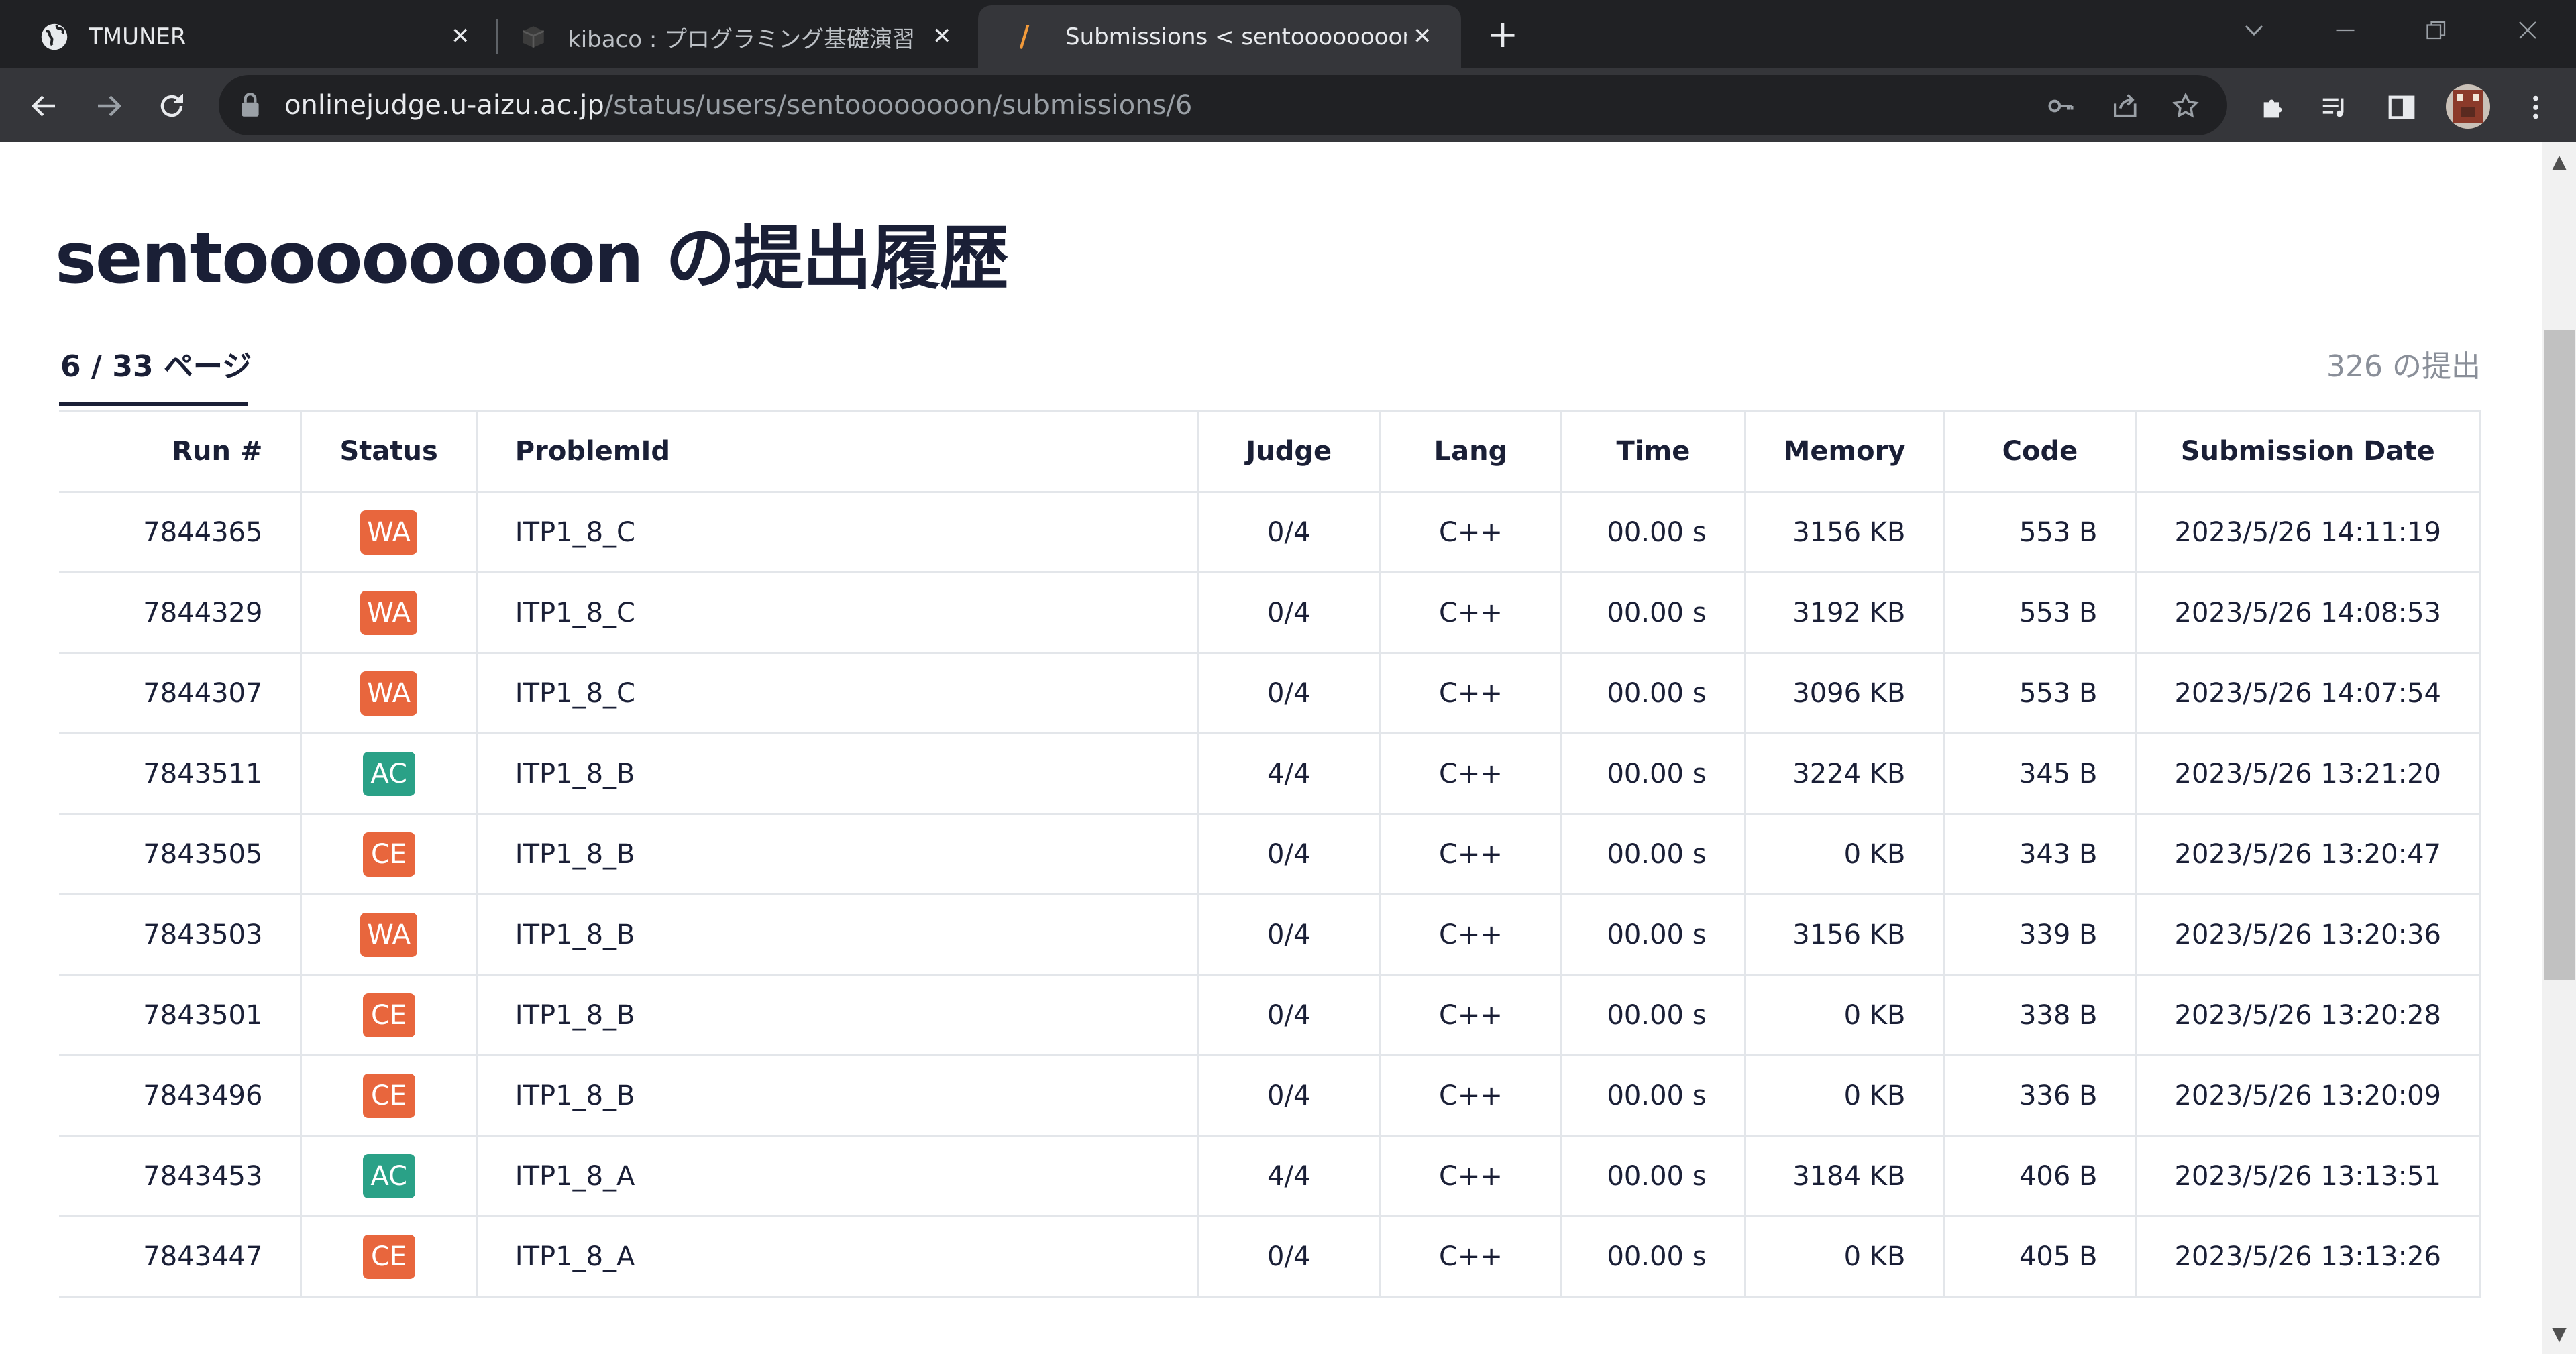  I want to click on kibaco-logo-icon, so click(533, 37).